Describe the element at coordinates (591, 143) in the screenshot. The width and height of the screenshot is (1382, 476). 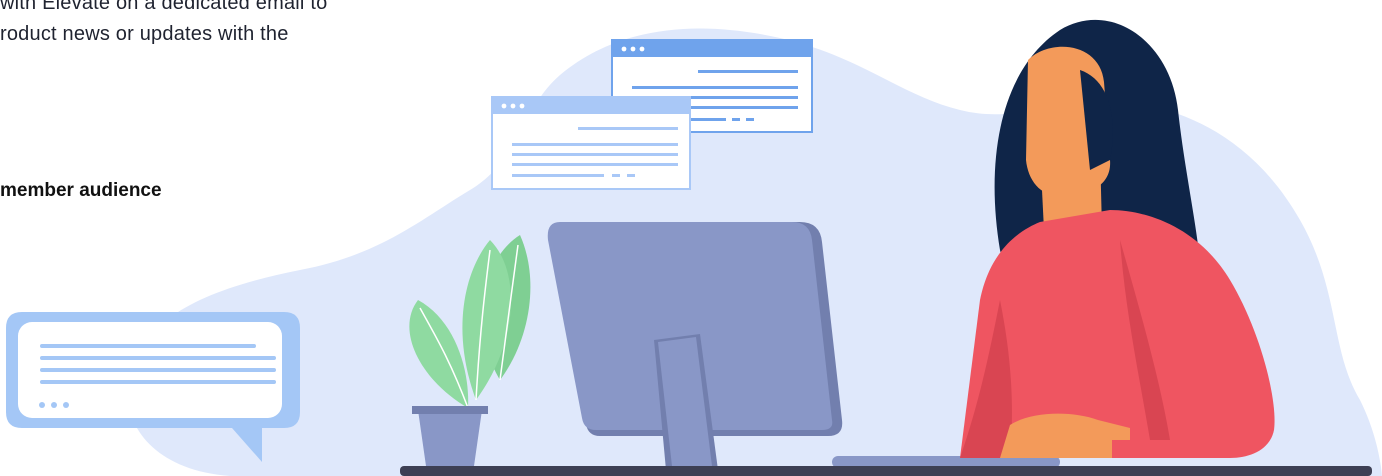
I see `browser-window-front` at that location.